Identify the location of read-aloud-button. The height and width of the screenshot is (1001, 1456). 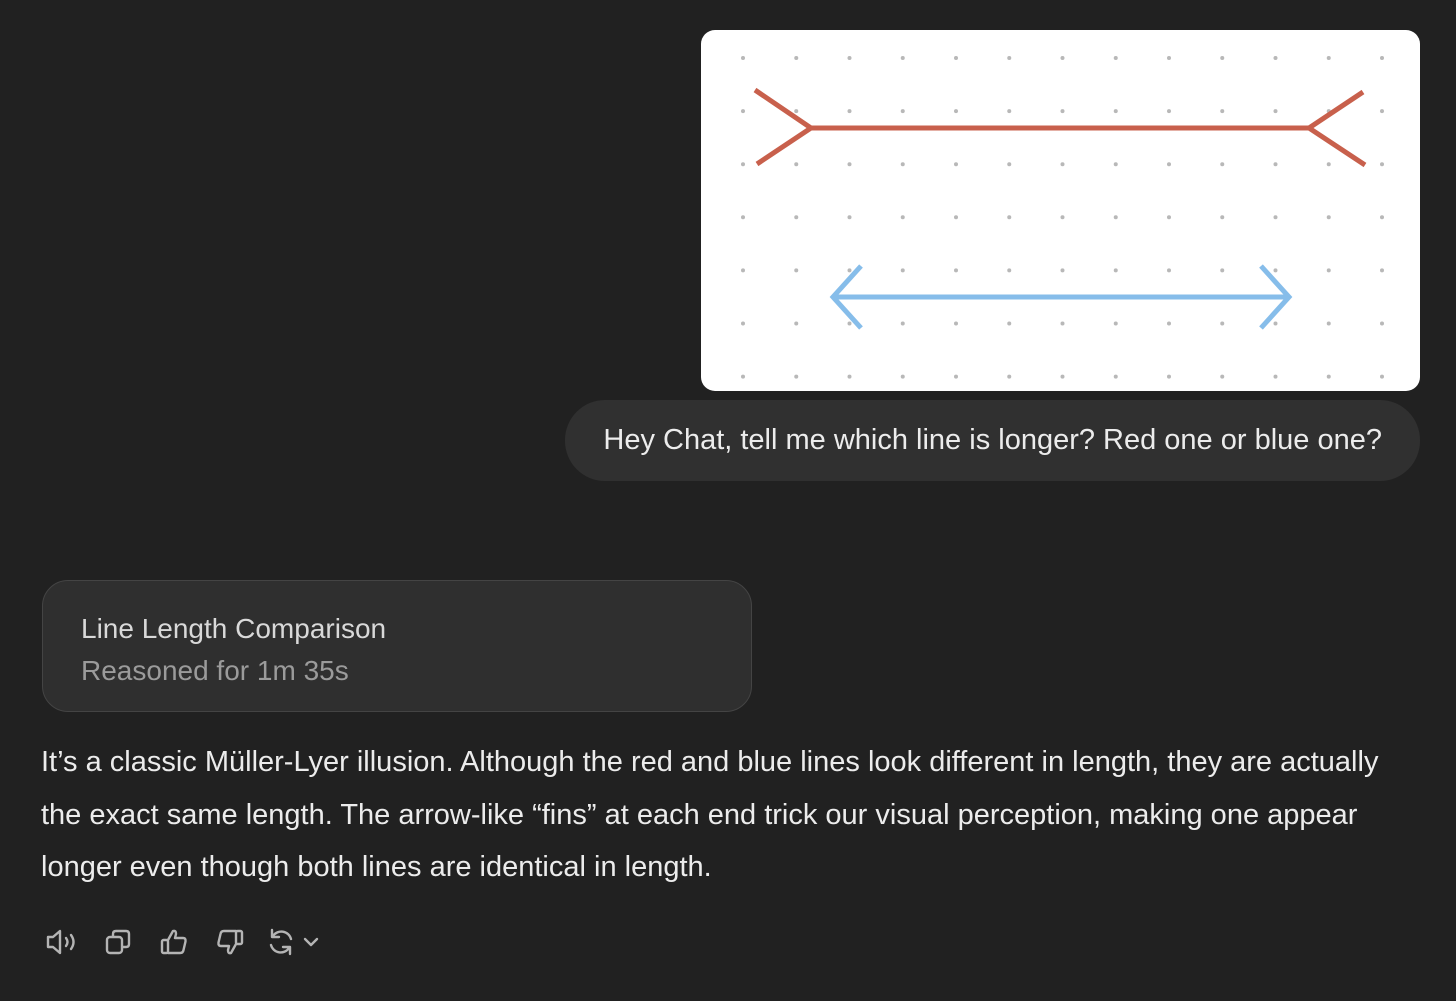
(62, 942).